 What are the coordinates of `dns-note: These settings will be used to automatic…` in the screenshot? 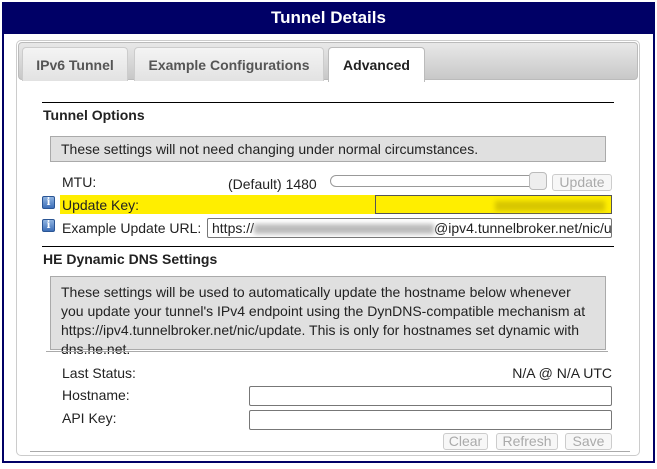 It's located at (328, 316).